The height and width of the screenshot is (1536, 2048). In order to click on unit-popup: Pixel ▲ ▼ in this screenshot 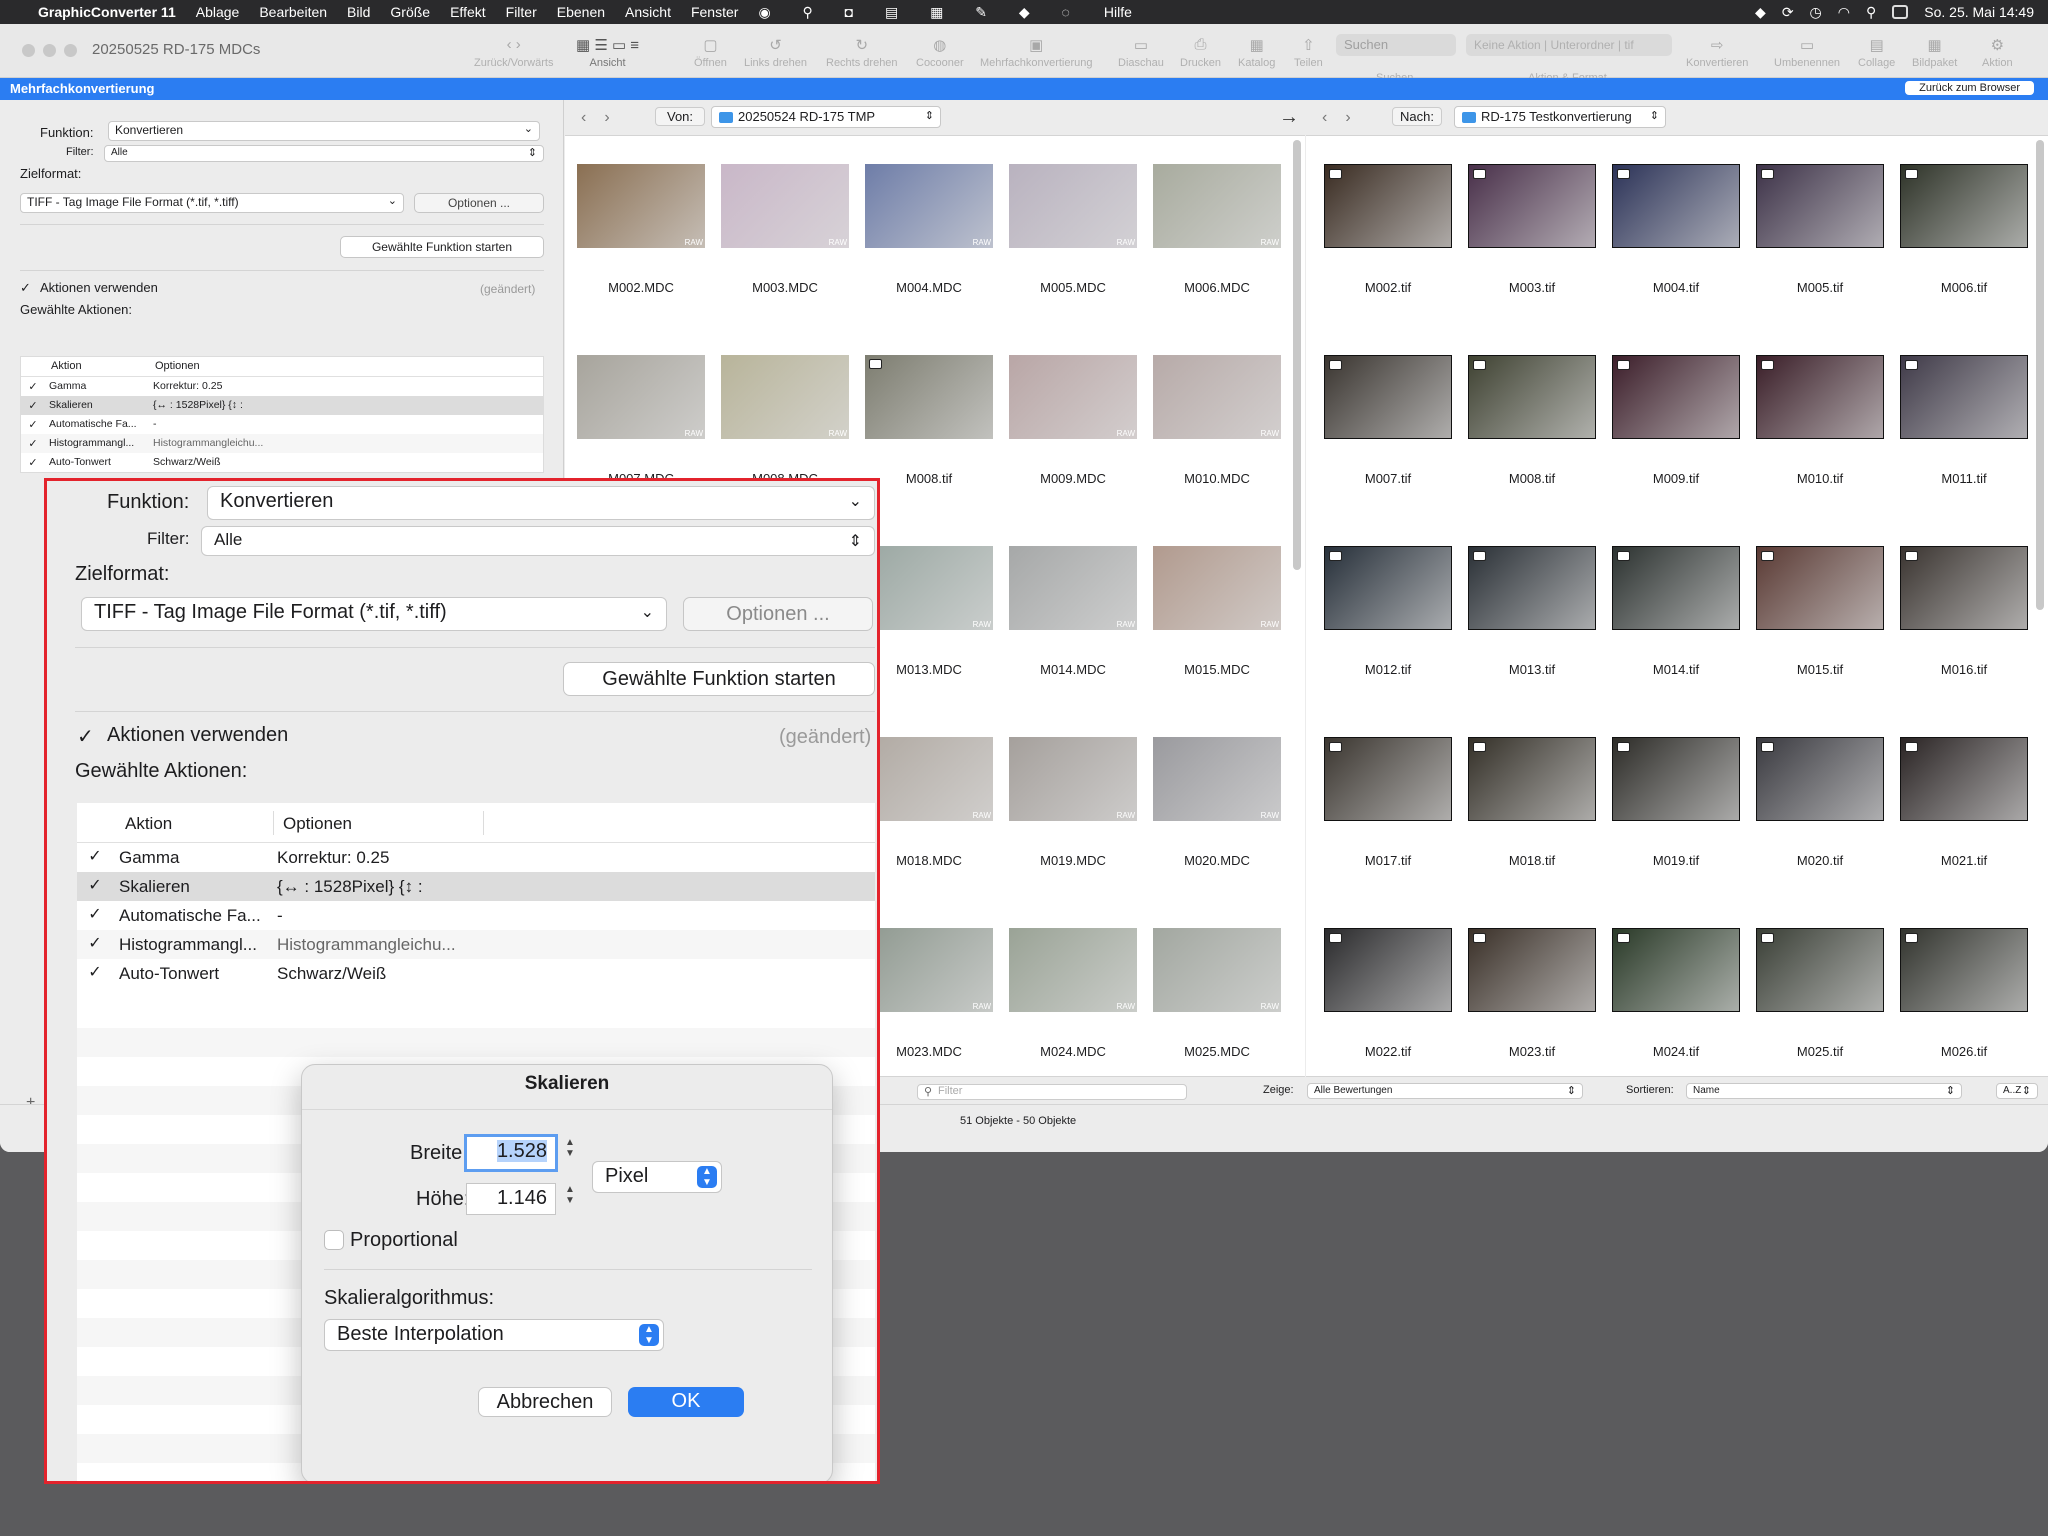, I will do `click(657, 1177)`.